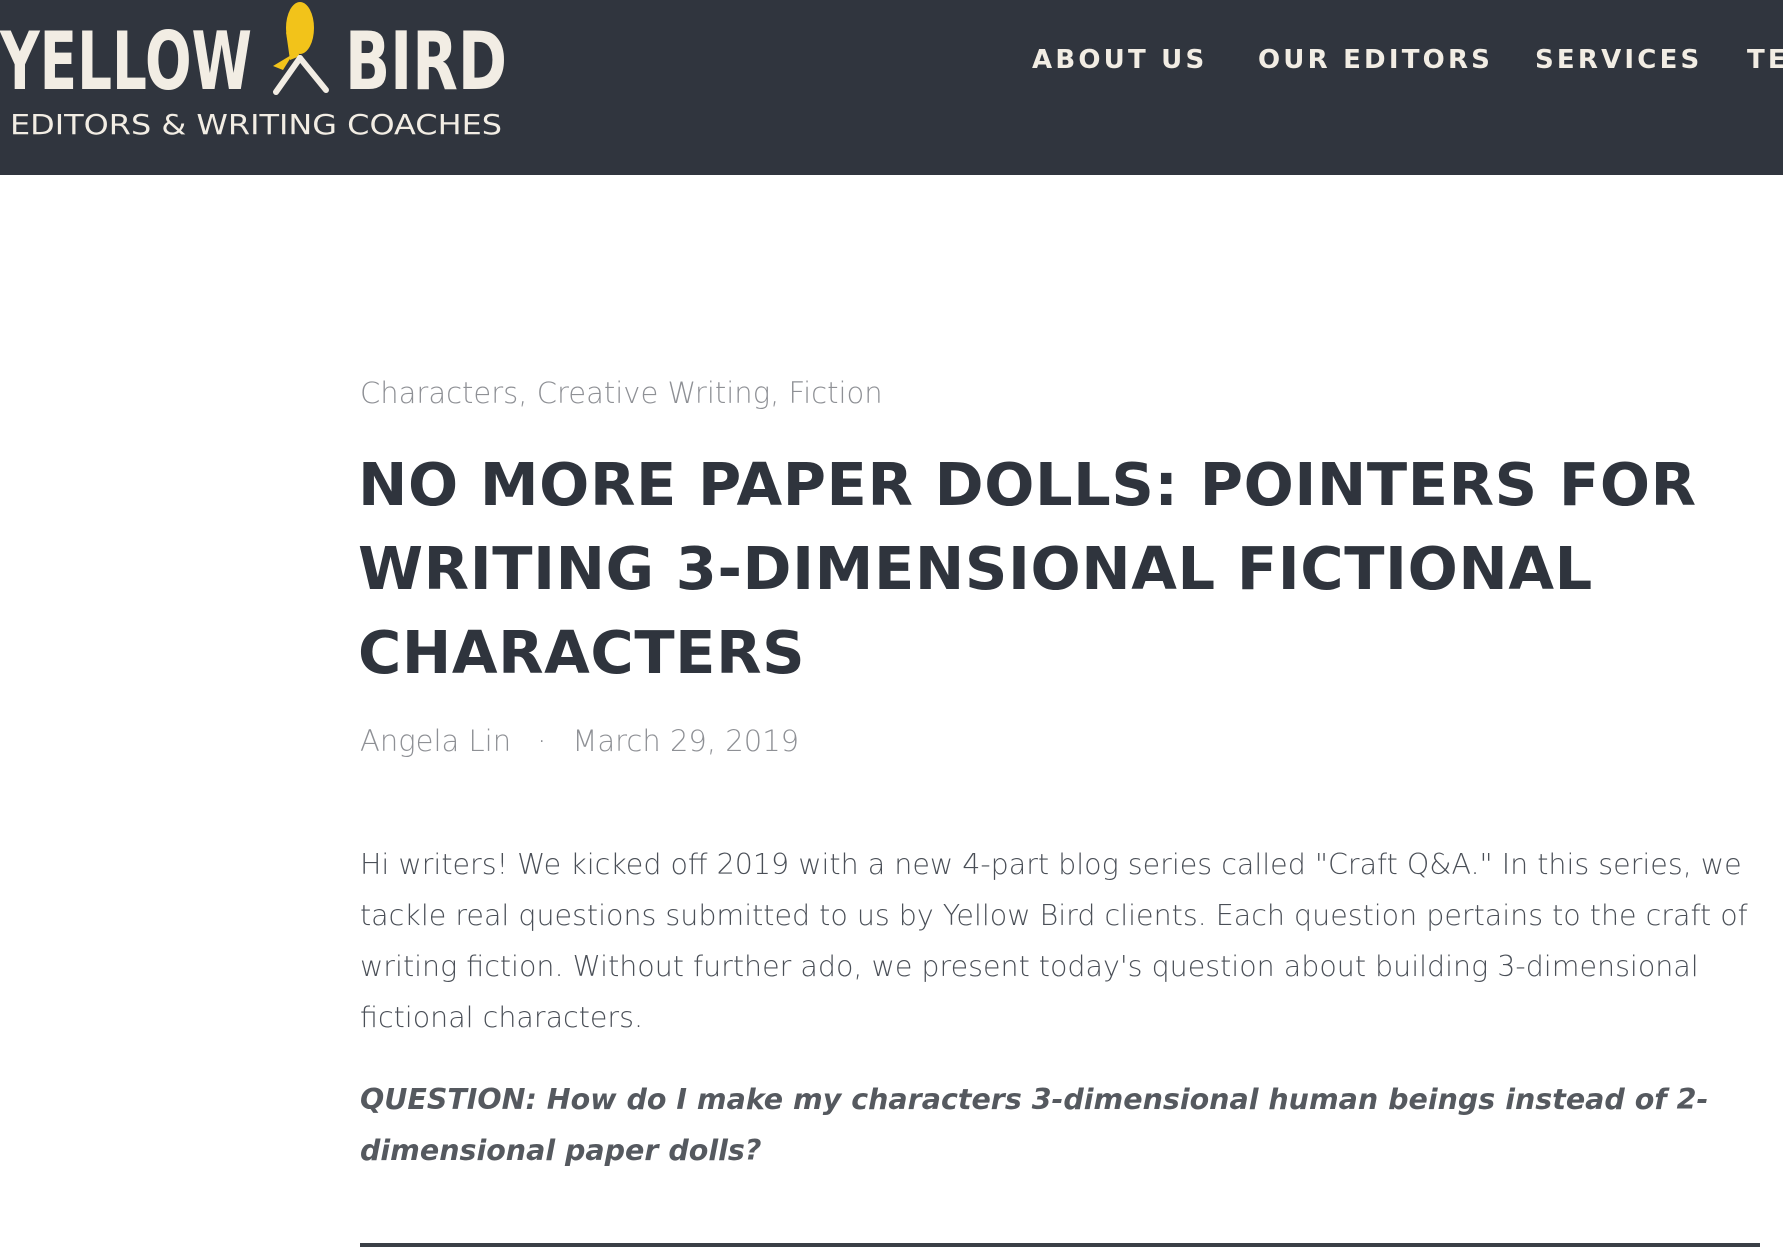  What do you see at coordinates (1618, 60) in the screenshot?
I see `nav-services: SERVICES` at bounding box center [1618, 60].